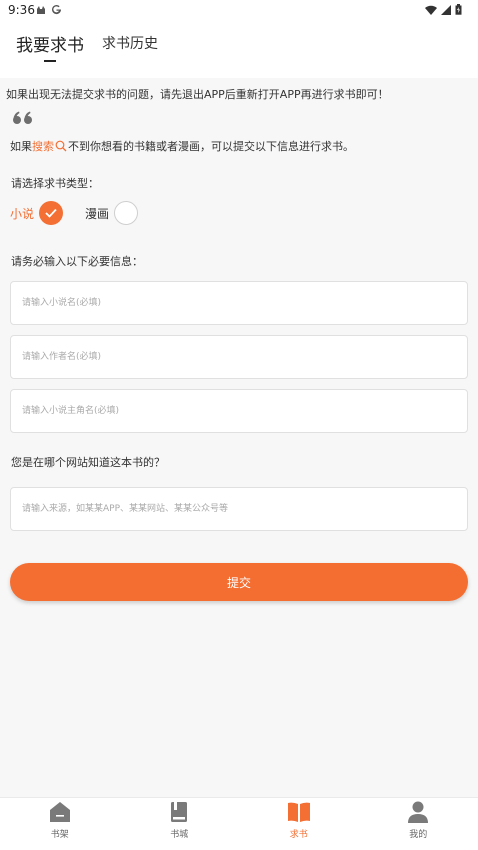  Describe the element at coordinates (55, 183) in the screenshot. I see `type-select-label: 请选择求书类型：` at that location.